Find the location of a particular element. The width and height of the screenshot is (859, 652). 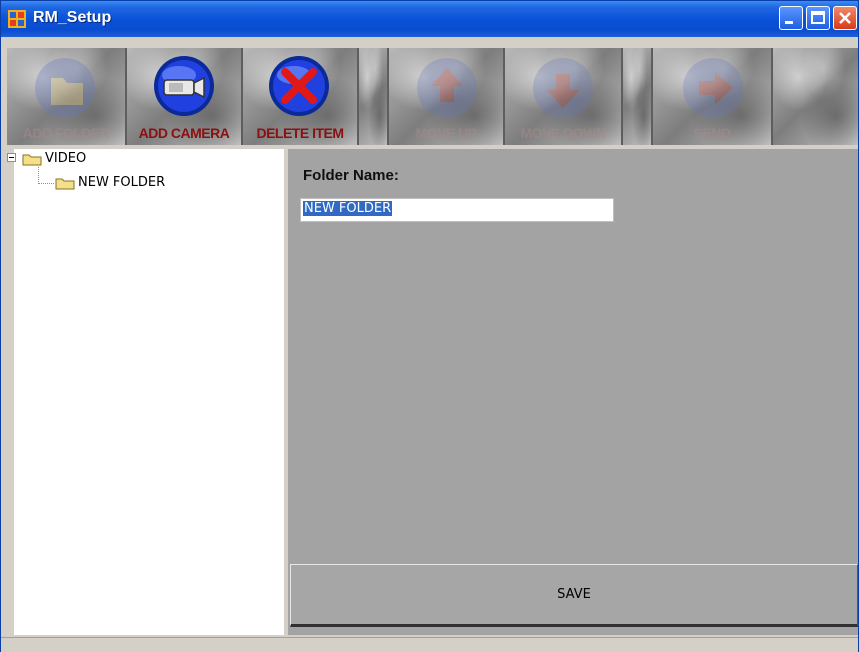

move-up-button: MOVE UP is located at coordinates (447, 96).